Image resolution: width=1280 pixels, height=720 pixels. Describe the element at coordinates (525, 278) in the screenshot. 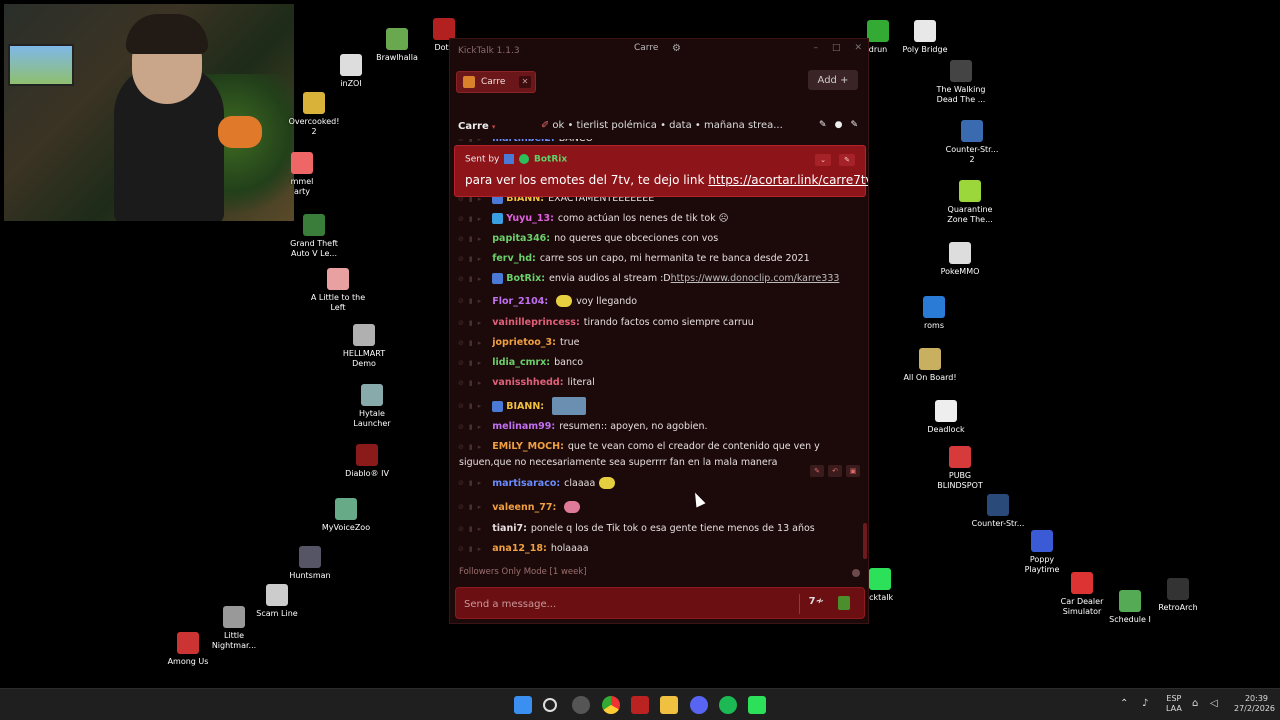

I see `chat-username: BotRix:` at that location.